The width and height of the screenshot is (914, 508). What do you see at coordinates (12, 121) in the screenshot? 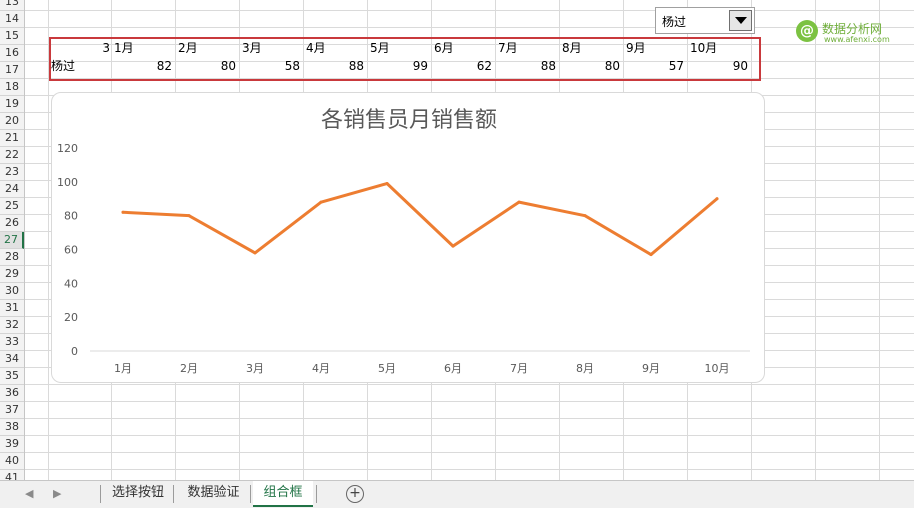
I see `row-header: 20` at bounding box center [12, 121].